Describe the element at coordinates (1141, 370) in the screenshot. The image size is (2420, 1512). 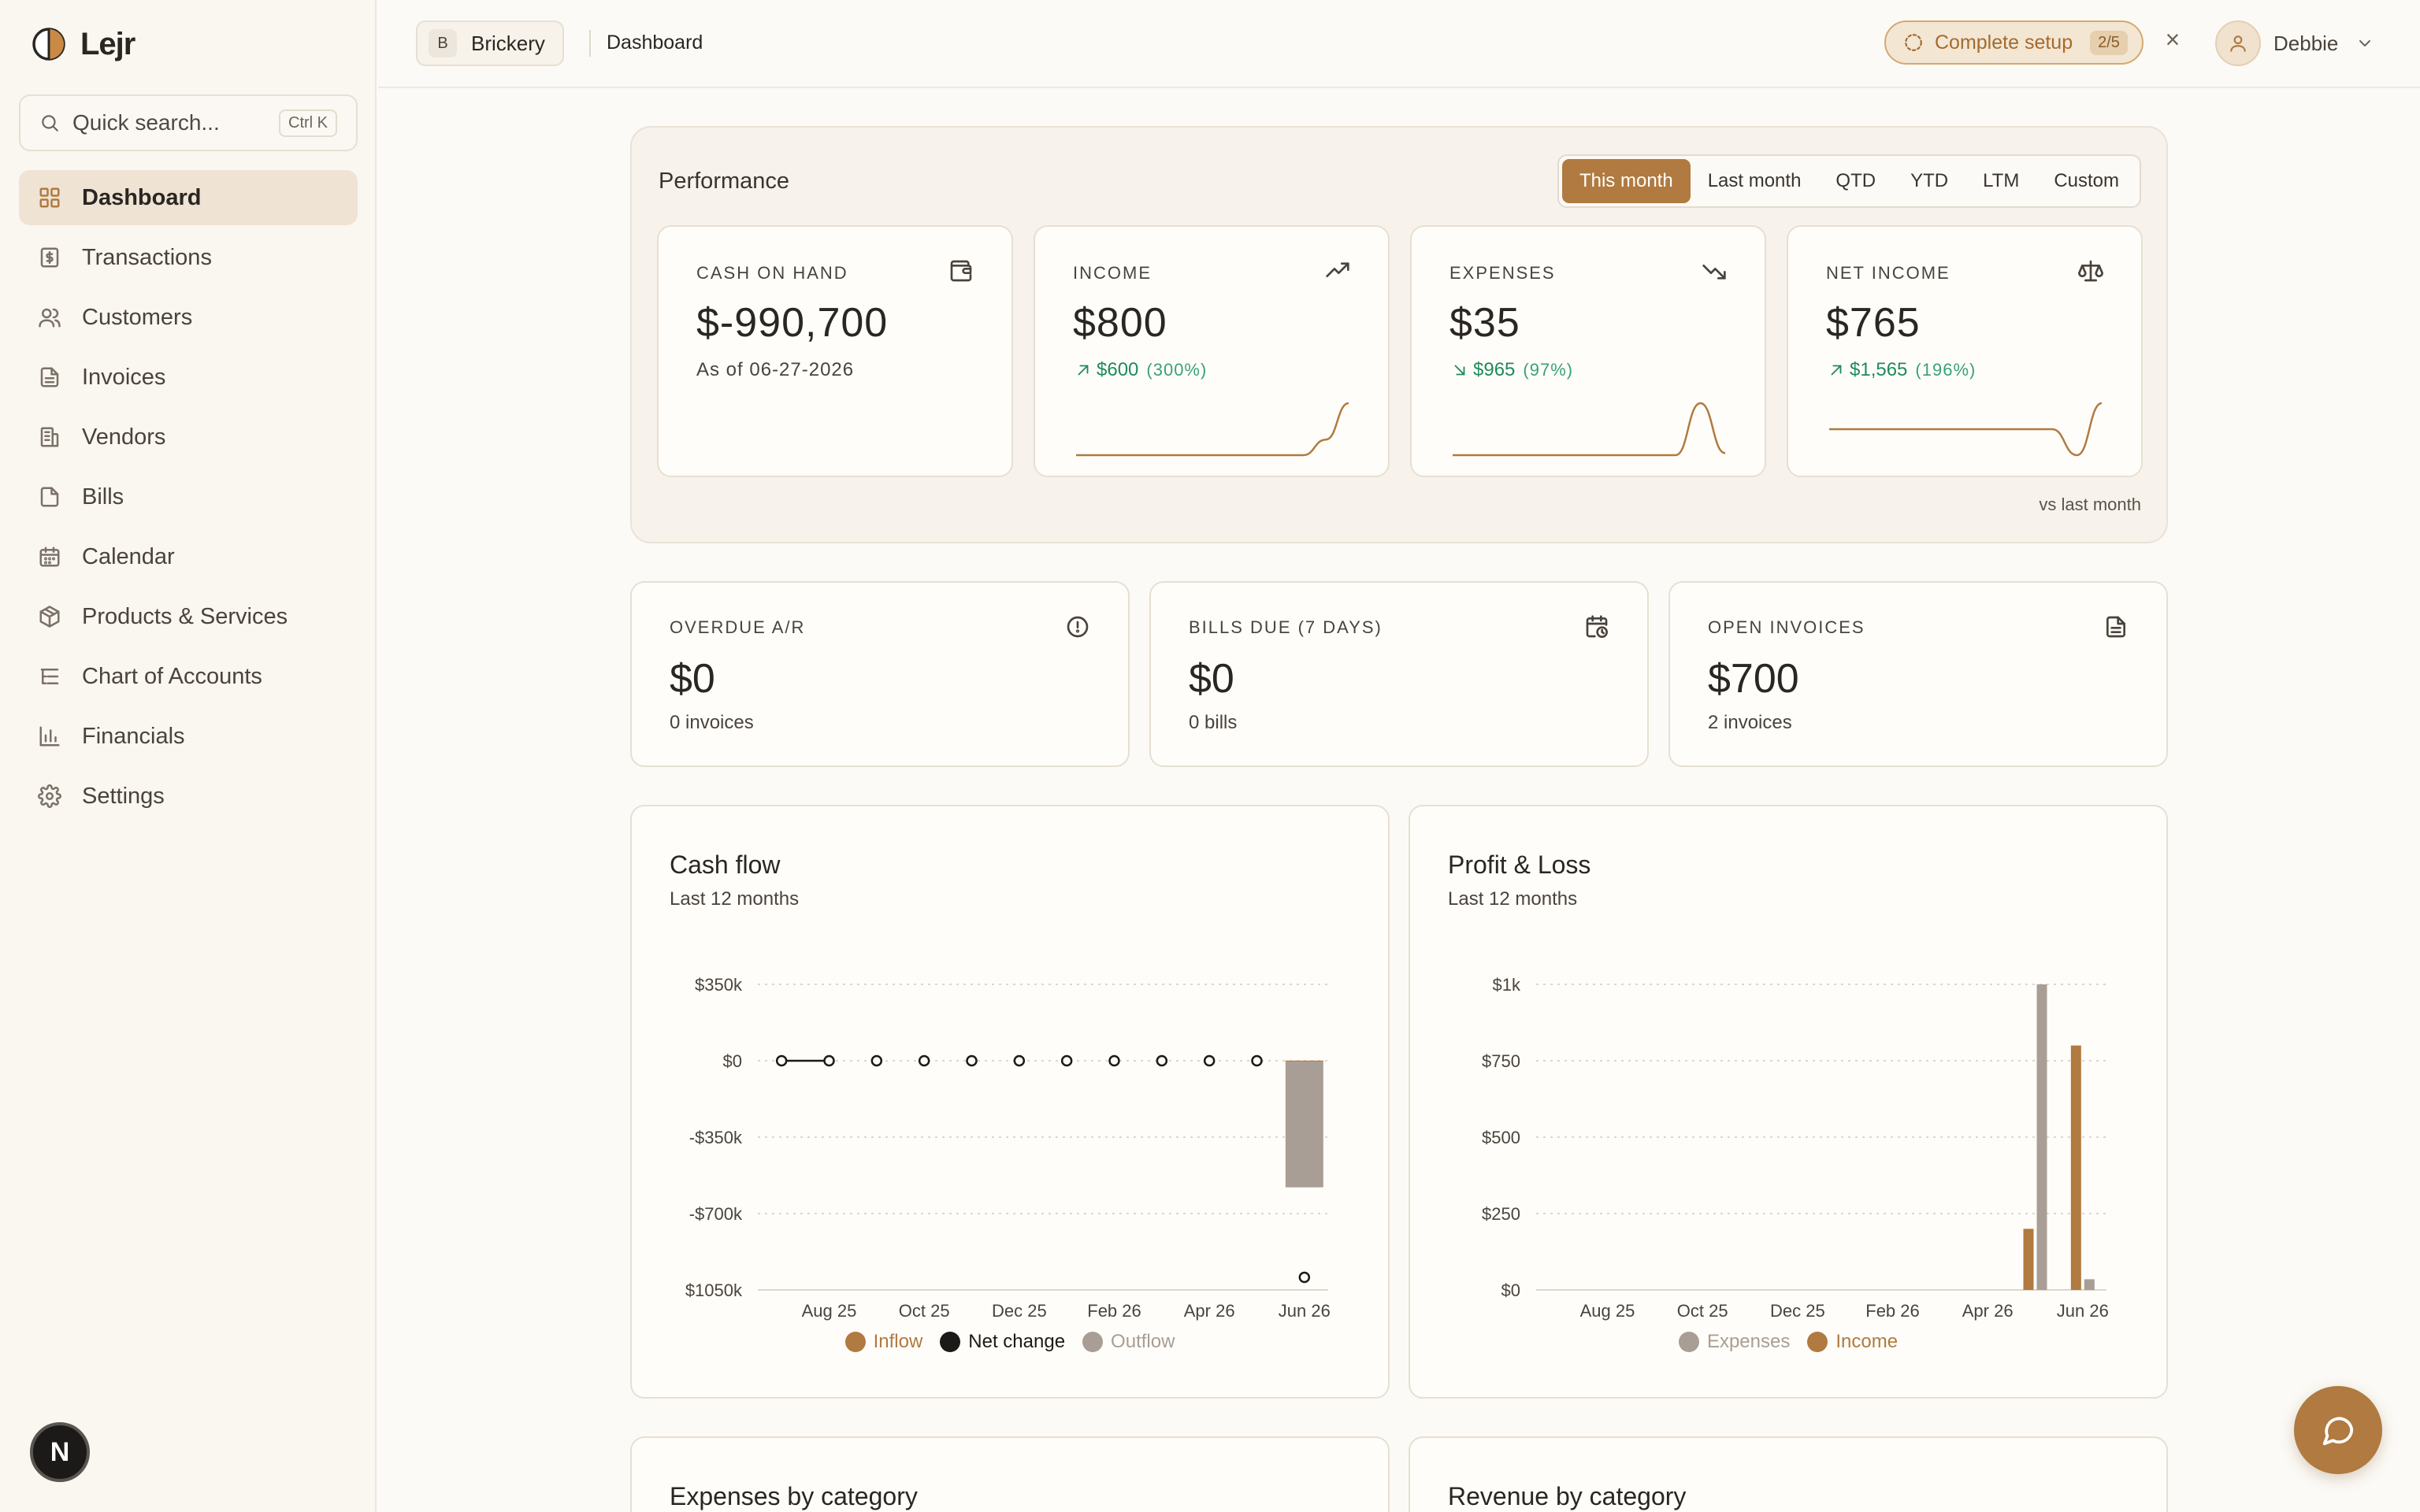
I see `kpi-delta: $600 (300%)` at that location.